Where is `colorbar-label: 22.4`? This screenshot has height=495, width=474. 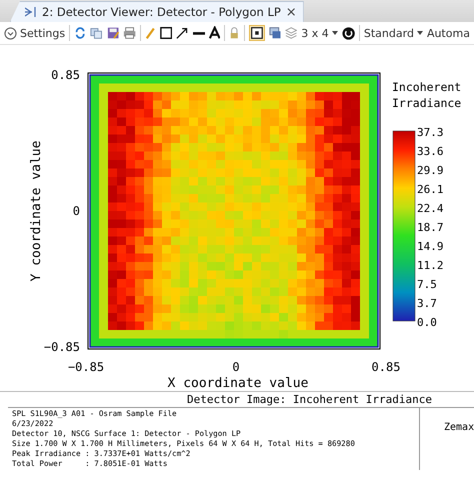
colorbar-label: 22.4 is located at coordinates (430, 208).